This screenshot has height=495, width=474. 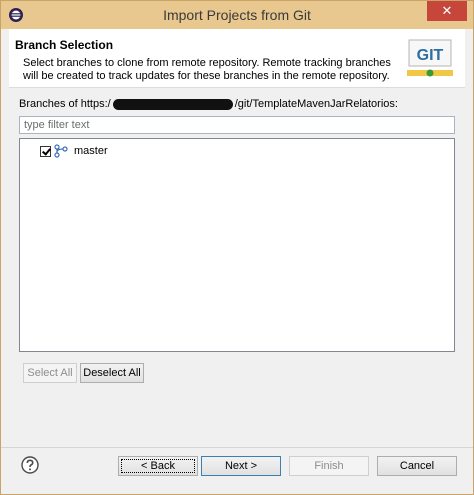 I want to click on filter-input, so click(x=237, y=125).